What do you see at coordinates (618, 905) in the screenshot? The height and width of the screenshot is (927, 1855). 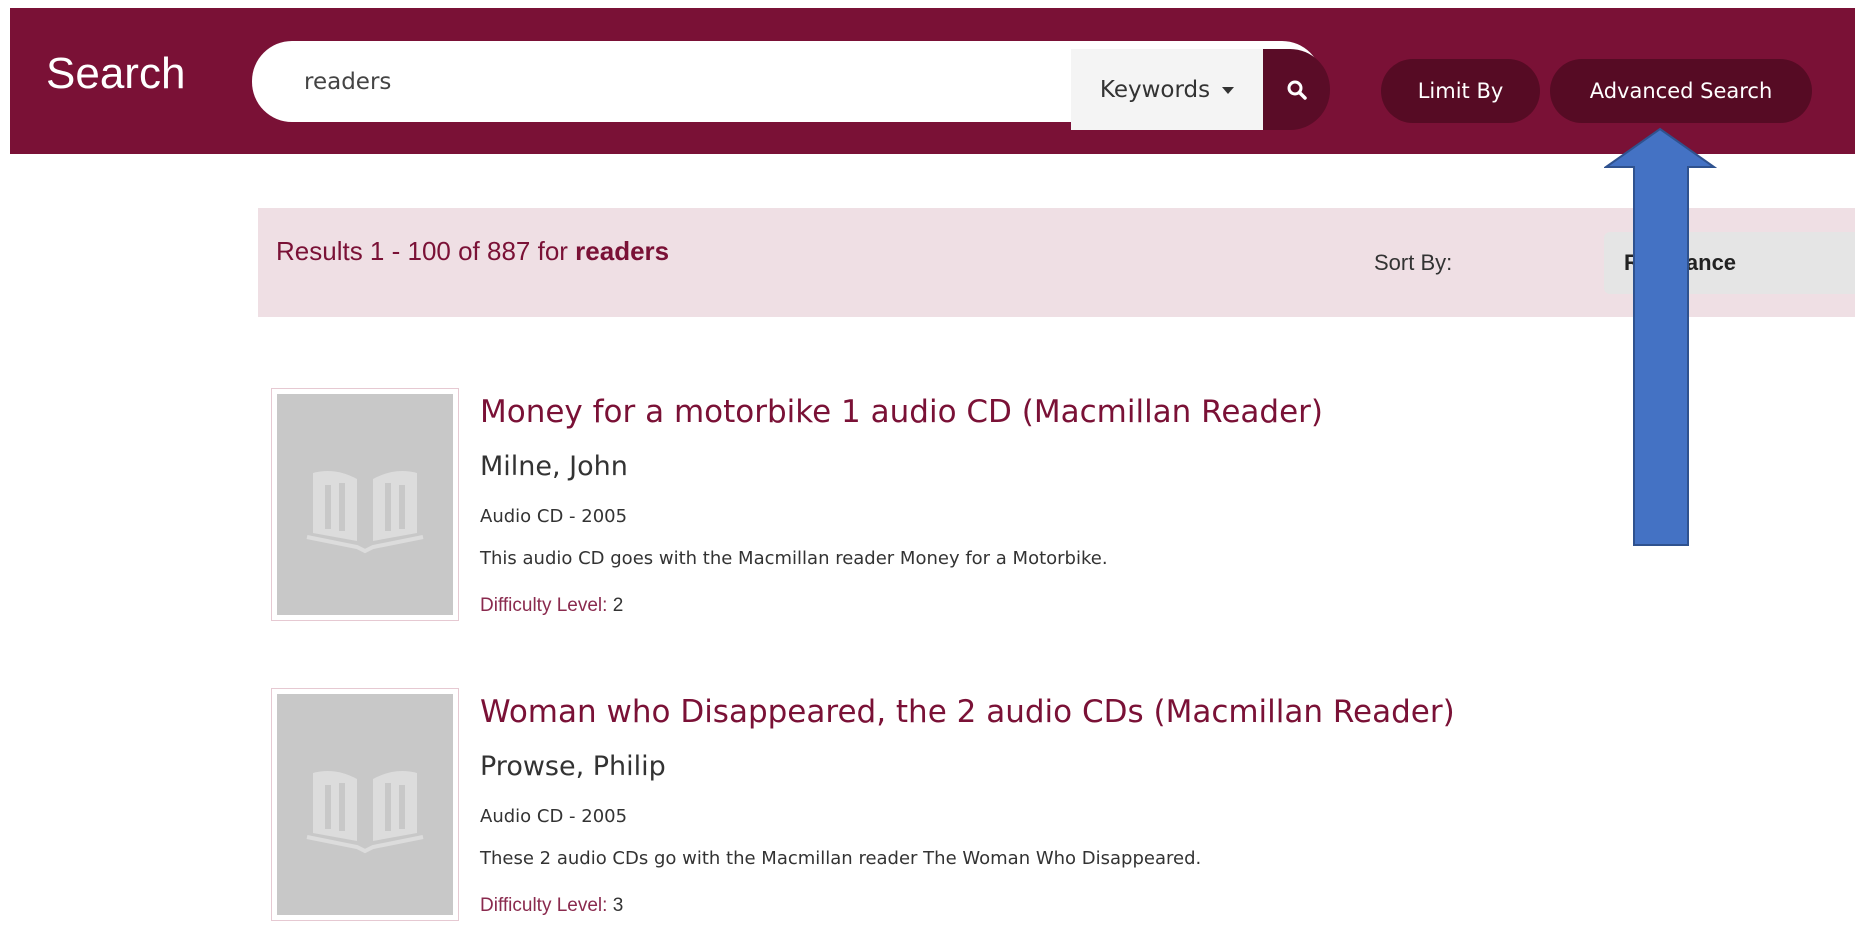 I see `difficulty-value: 3` at bounding box center [618, 905].